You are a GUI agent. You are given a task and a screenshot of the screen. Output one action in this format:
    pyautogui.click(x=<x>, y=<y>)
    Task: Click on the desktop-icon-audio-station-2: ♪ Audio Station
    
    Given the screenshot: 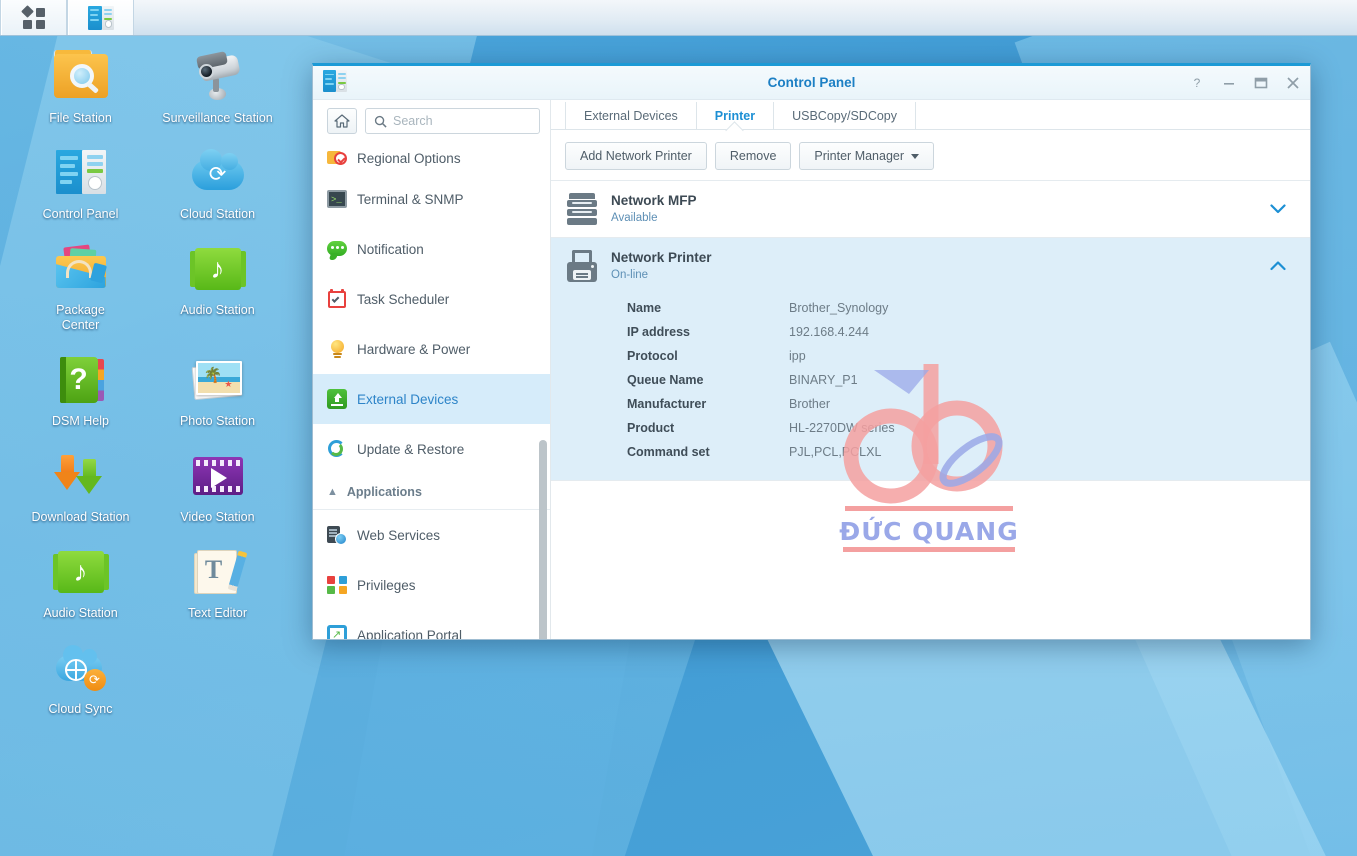 What is the action you would take?
    pyautogui.click(x=80, y=582)
    